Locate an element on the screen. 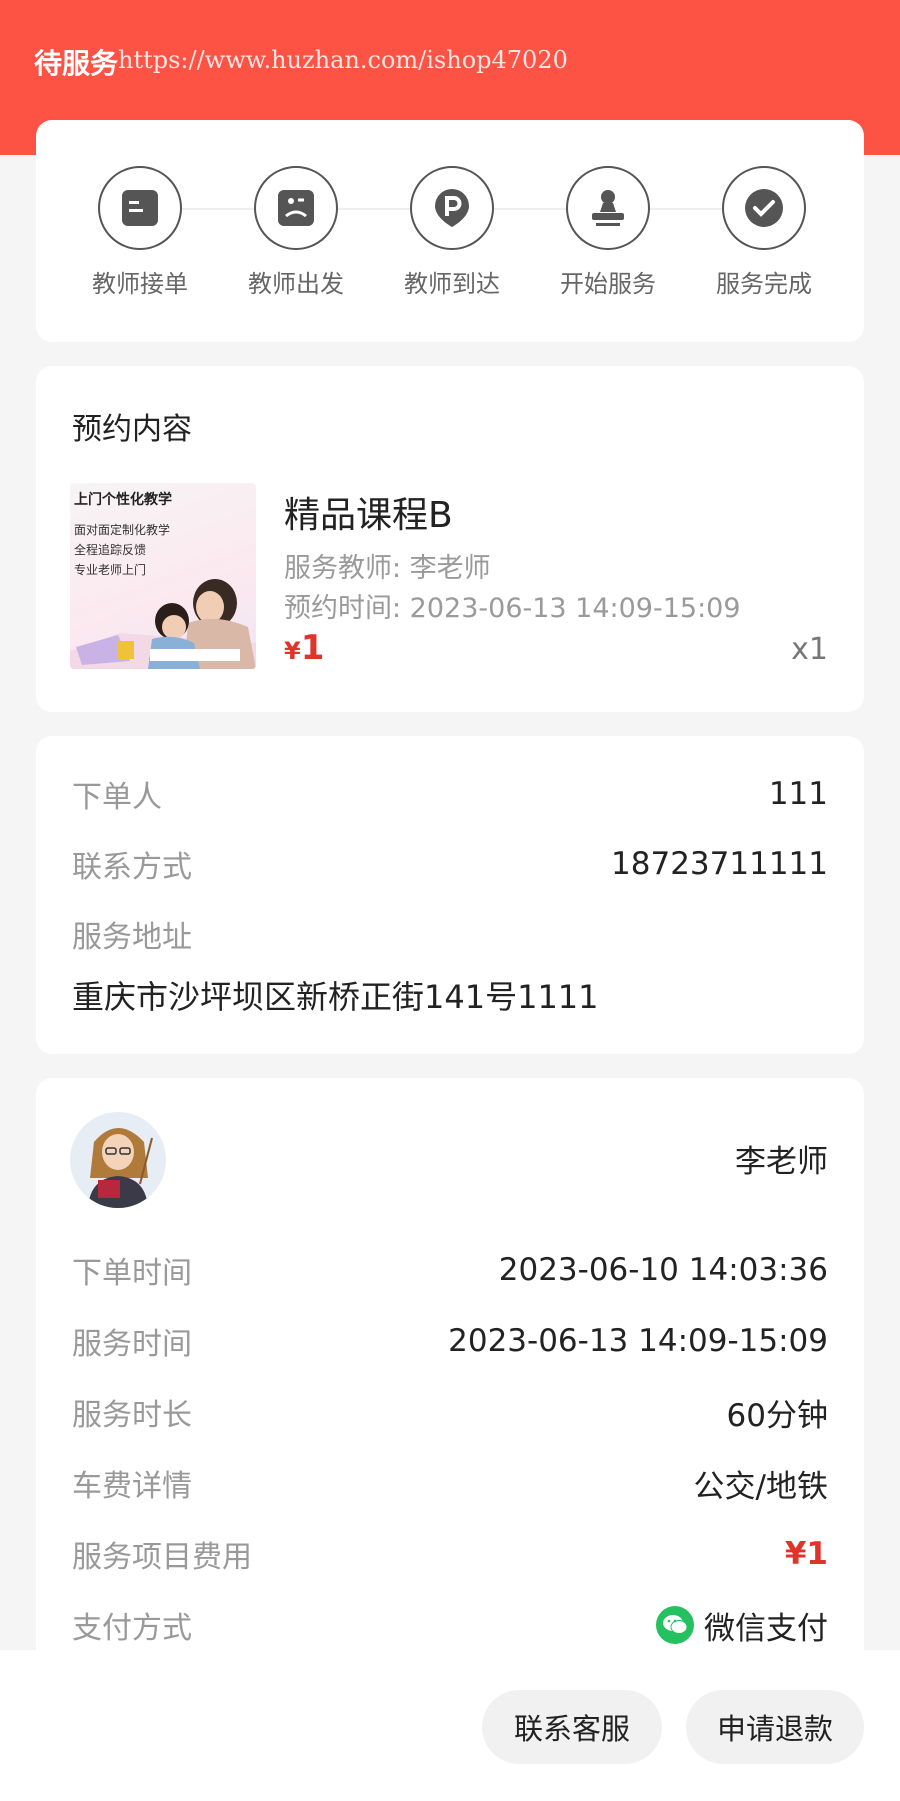 The width and height of the screenshot is (900, 1801). row-label: 支付方式 is located at coordinates (132, 1628).